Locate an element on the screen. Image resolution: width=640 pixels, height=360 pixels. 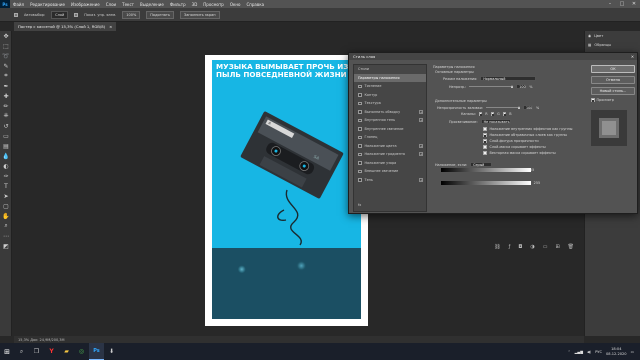
photoshop-taskbar-icon: Ps is located at coordinates (96, 351).